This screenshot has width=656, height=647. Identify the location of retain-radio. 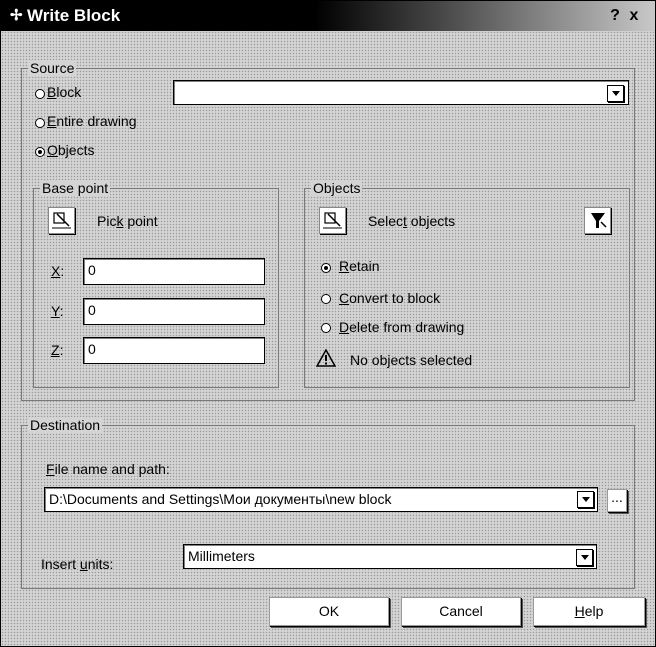
(326, 268).